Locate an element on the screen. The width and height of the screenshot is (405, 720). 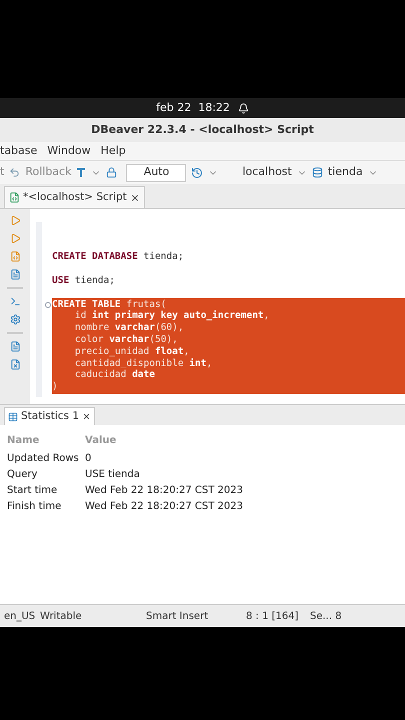
transaction-icon is located at coordinates (81, 172).